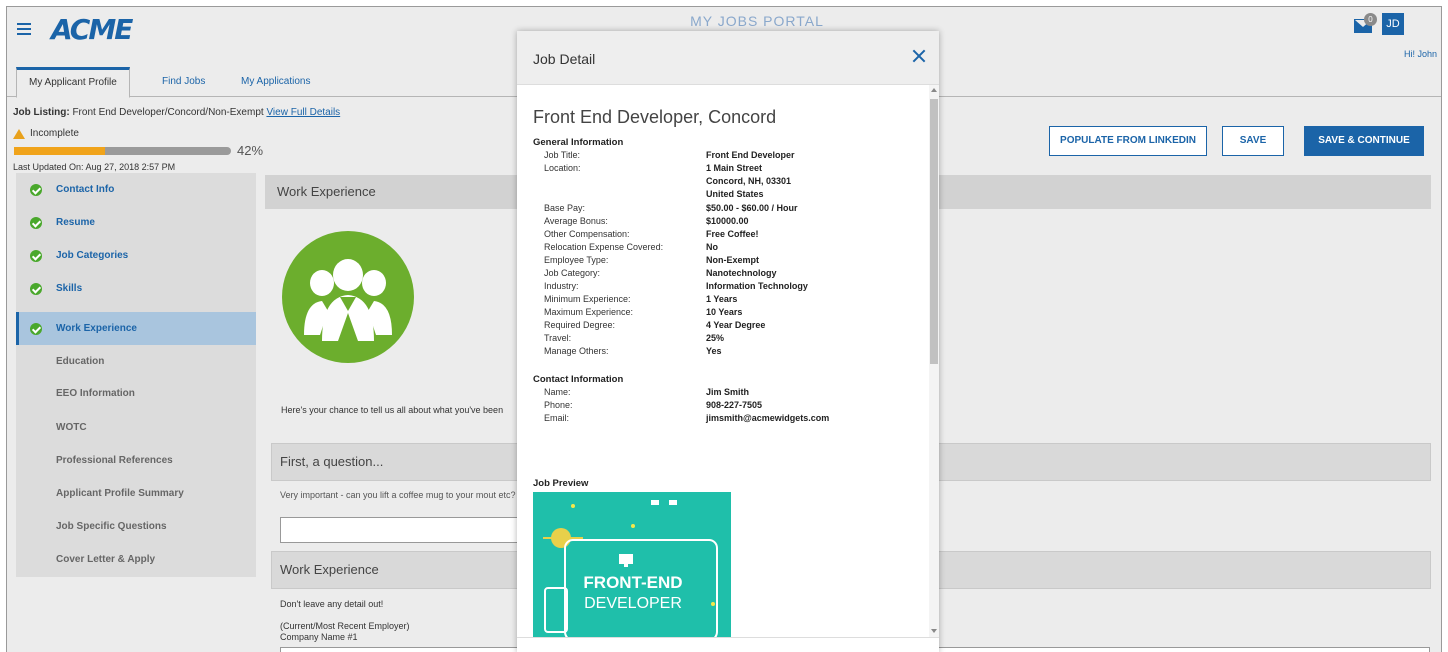  Describe the element at coordinates (655, 117) in the screenshot. I see `job-heading: Front End Developer, Concord` at that location.